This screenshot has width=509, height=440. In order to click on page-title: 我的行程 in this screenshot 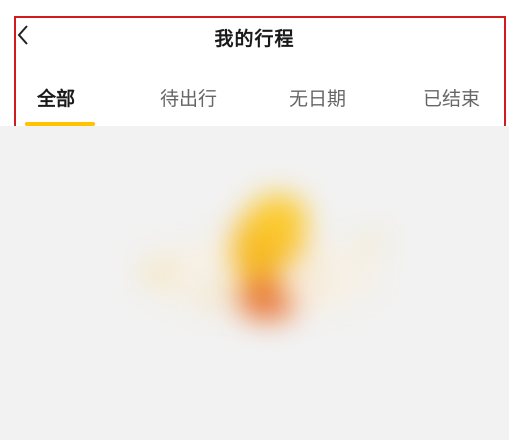, I will do `click(254, 39)`.